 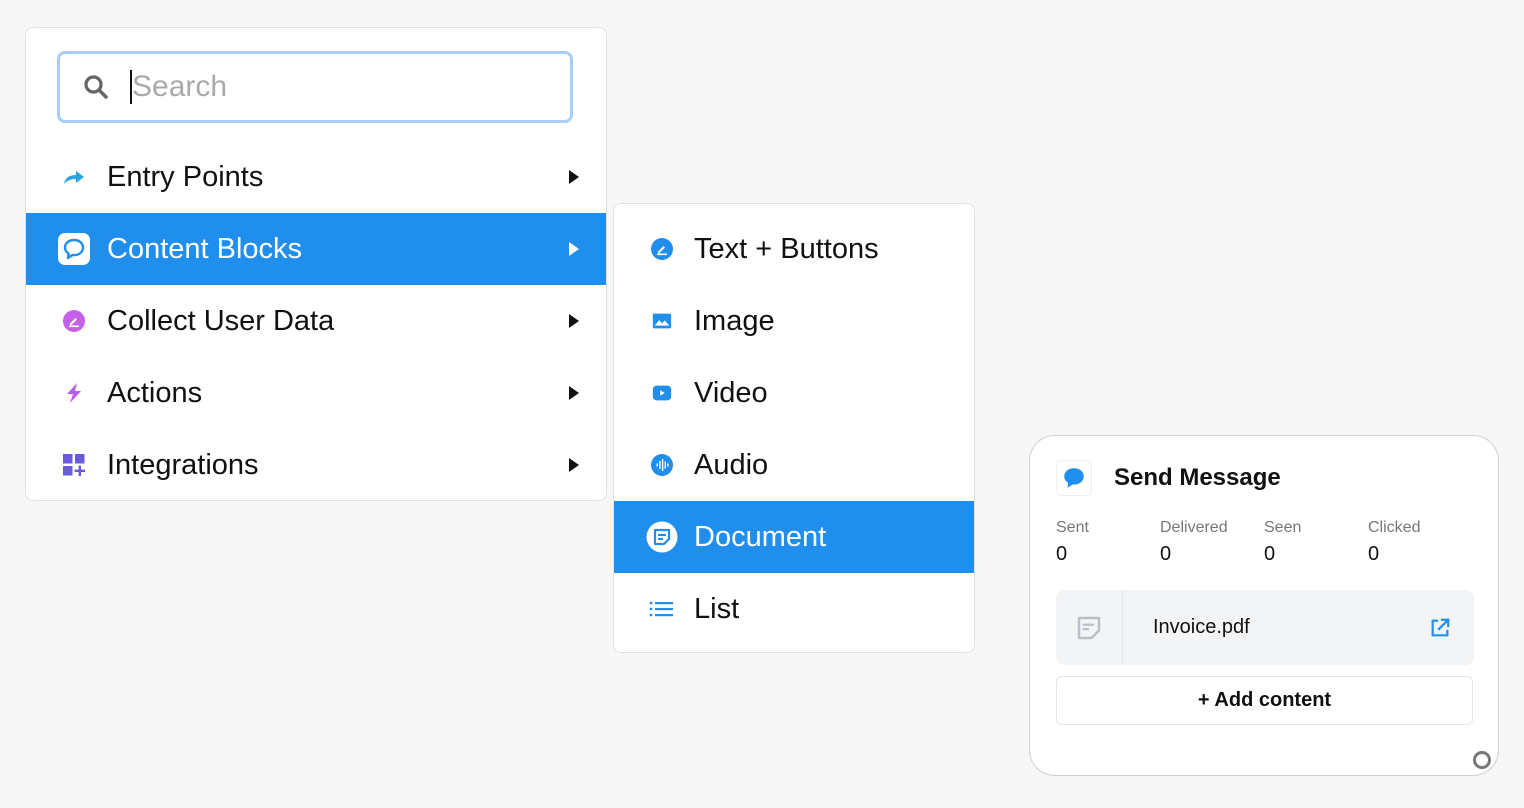 I want to click on node-stats: Sent 0 Delivered 0 Seen 0 Clicked 0, so click(x=1266, y=544).